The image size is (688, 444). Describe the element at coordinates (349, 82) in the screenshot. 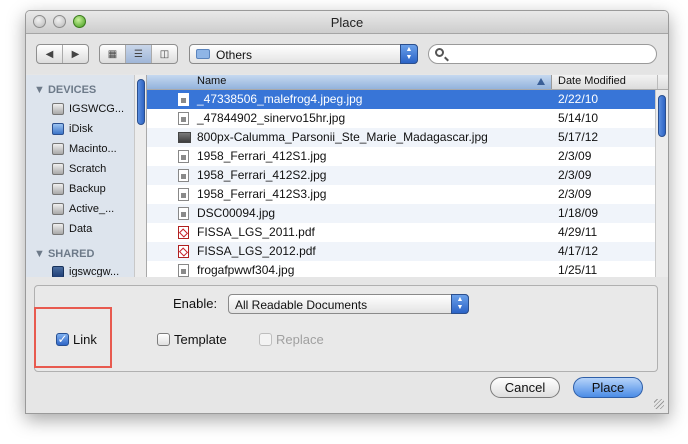

I see `name-column-header: Name` at that location.